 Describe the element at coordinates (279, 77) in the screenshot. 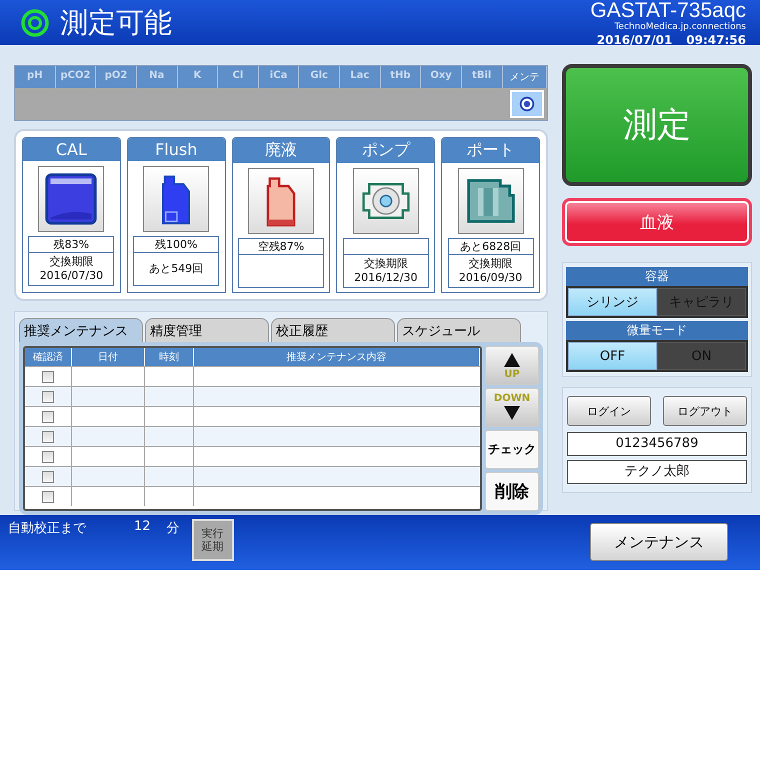

I see `parameter-label: iCa` at that location.